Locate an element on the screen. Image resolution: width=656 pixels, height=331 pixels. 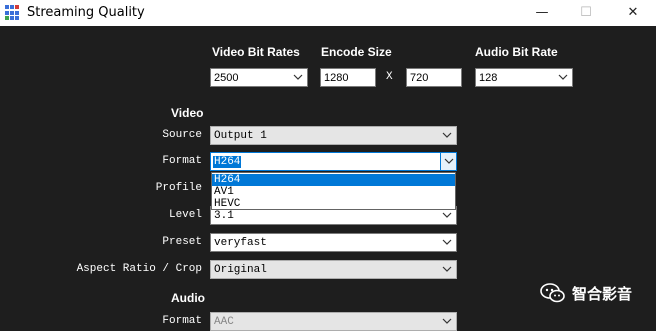
format-dropdown-button is located at coordinates (448, 161).